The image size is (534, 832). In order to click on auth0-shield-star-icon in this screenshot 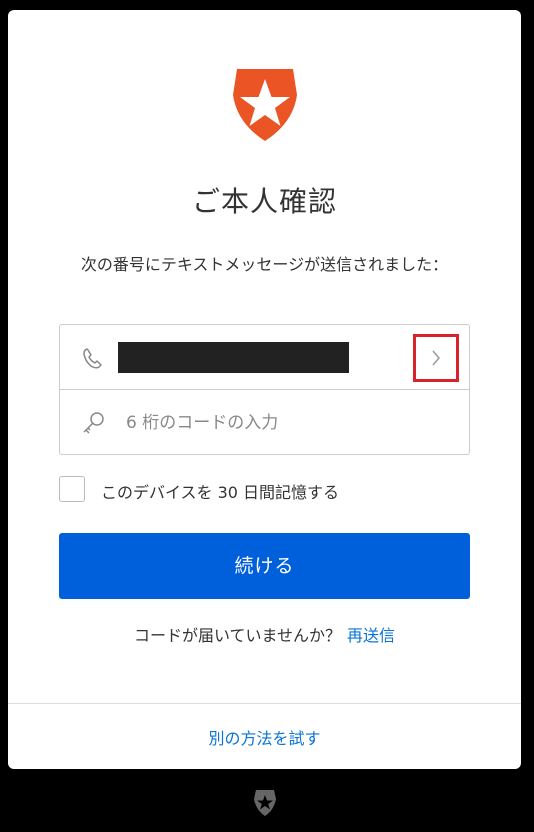, I will do `click(265, 105)`.